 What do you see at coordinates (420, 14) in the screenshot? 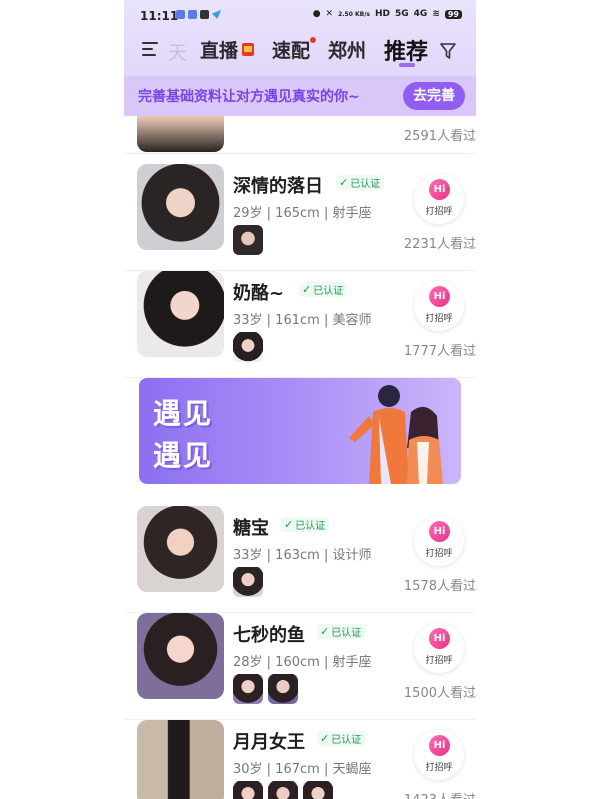
I see `signal-4g: 4G` at bounding box center [420, 14].